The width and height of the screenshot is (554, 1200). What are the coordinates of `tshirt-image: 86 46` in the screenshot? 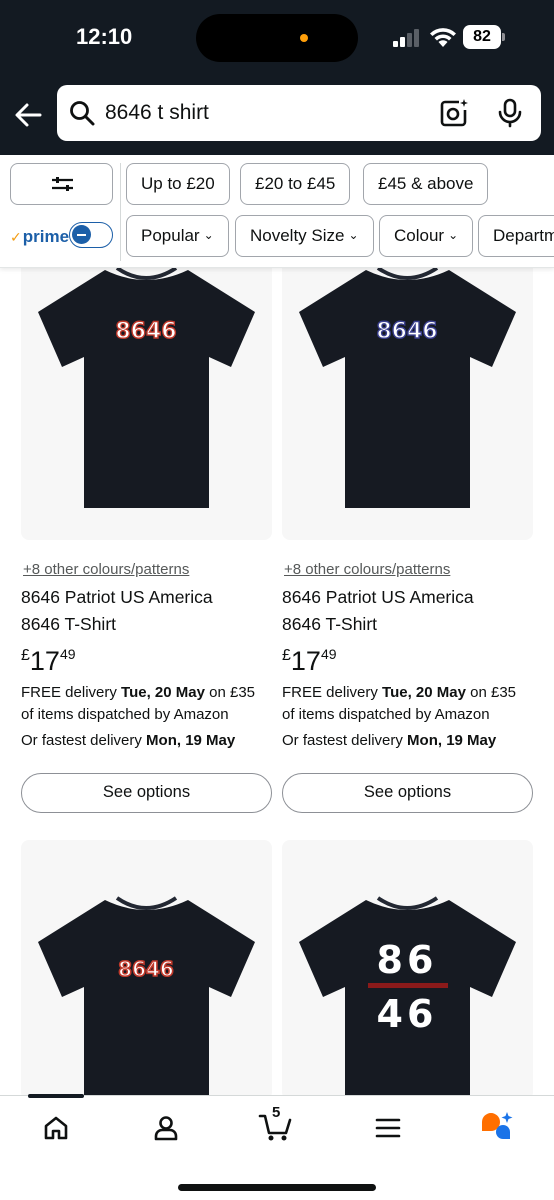 It's located at (407, 998).